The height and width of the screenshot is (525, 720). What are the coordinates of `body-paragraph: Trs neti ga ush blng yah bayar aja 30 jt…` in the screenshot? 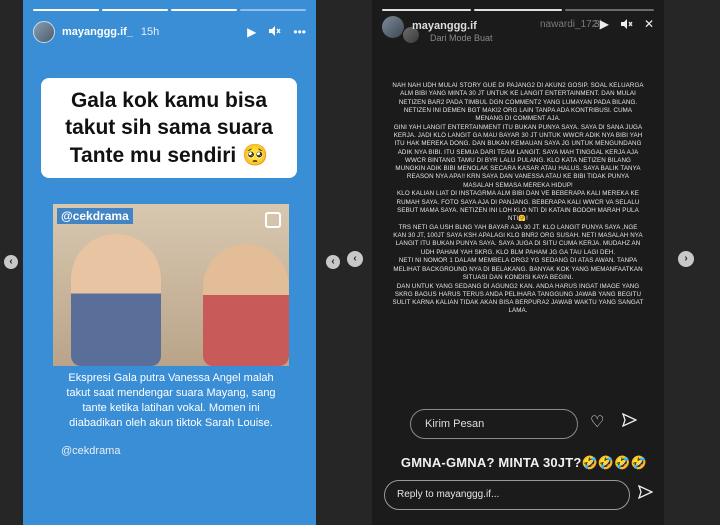 It's located at (518, 239).